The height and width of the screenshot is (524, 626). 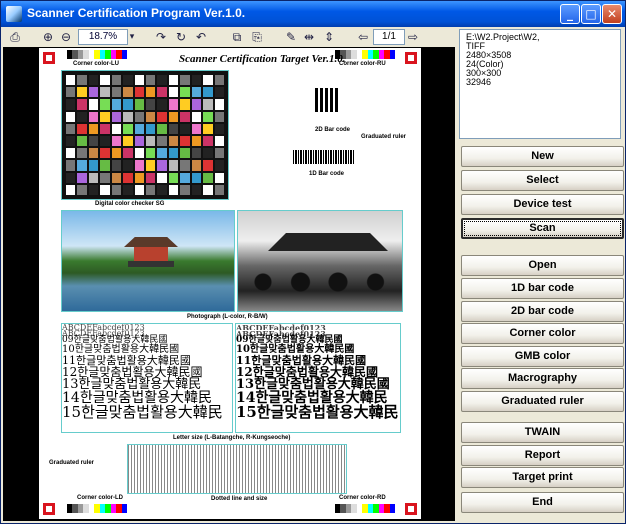 What do you see at coordinates (570, 14) in the screenshot?
I see `minimize-button: _` at bounding box center [570, 14].